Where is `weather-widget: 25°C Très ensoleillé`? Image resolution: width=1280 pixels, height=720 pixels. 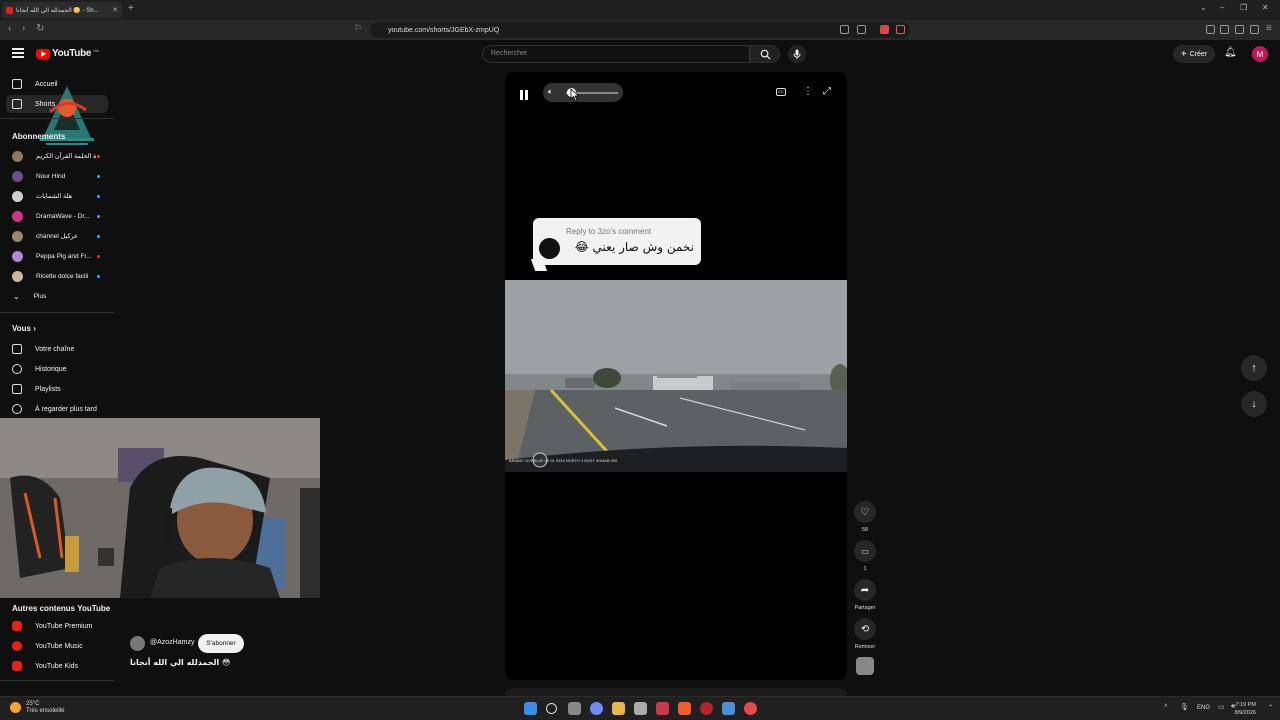
weather-widget: 25°C Très ensoleillé is located at coordinates (37, 708).